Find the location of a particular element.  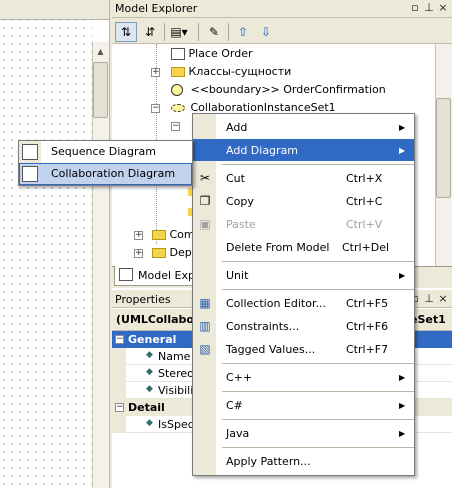

menu-item-label: Add Diagram is located at coordinates (262, 150).